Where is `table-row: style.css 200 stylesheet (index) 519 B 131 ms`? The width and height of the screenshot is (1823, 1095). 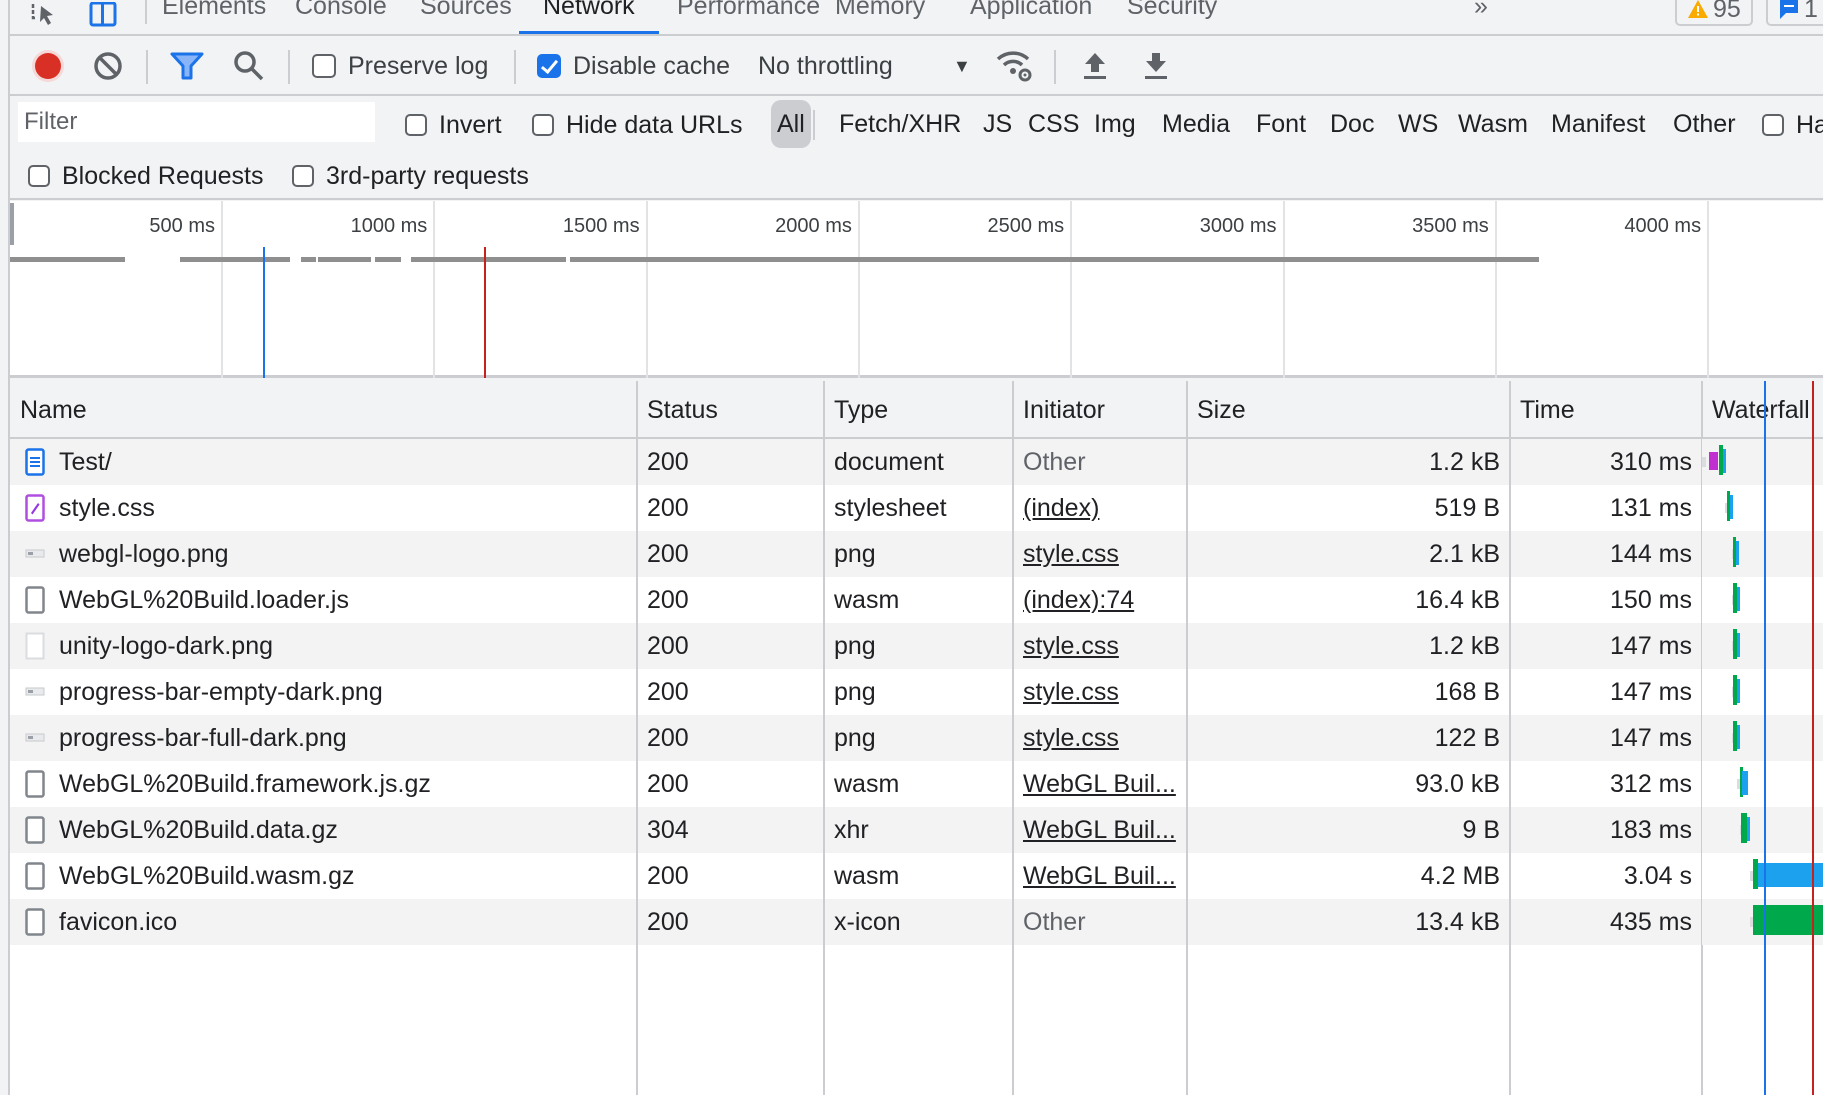 table-row: style.css 200 stylesheet (index) 519 B 131 ms is located at coordinates (856, 508).